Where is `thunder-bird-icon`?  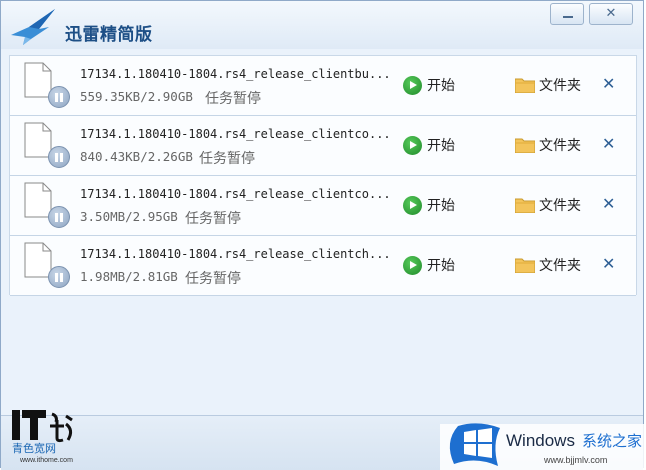 thunder-bird-icon is located at coordinates (33, 27).